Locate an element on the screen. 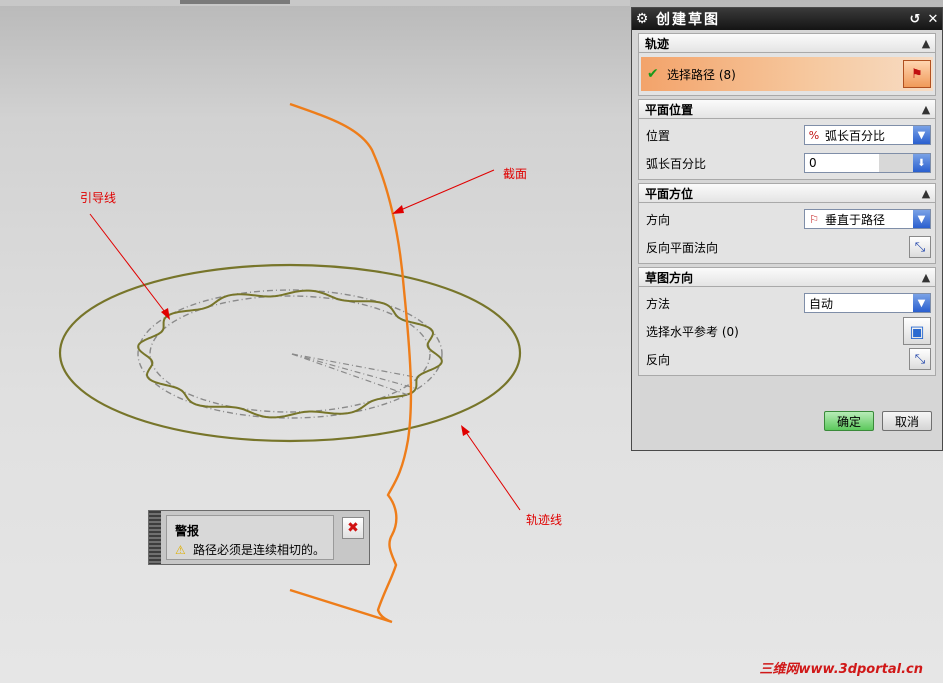 The height and width of the screenshot is (683, 943). slider-track is located at coordinates (896, 163).